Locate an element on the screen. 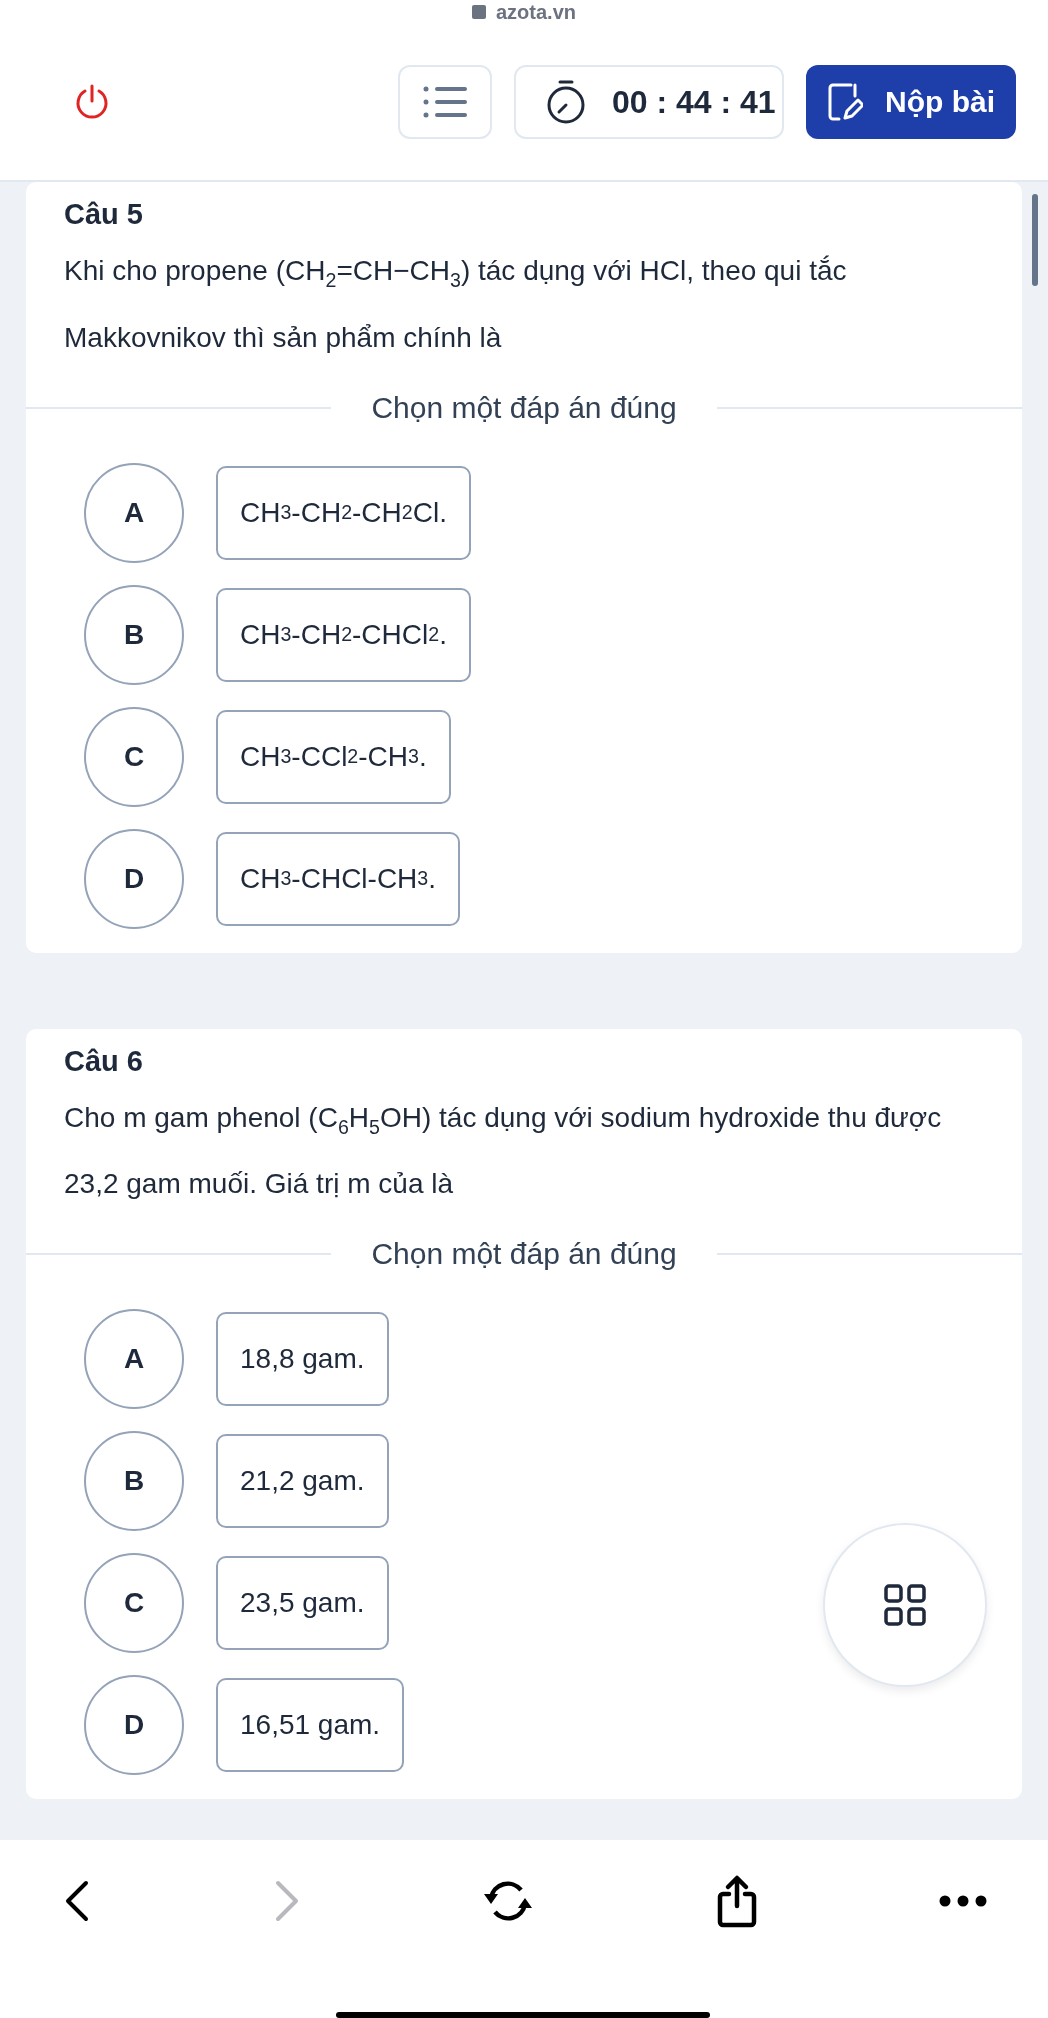 The width and height of the screenshot is (1048, 2018). question-list-button is located at coordinates (445, 102).